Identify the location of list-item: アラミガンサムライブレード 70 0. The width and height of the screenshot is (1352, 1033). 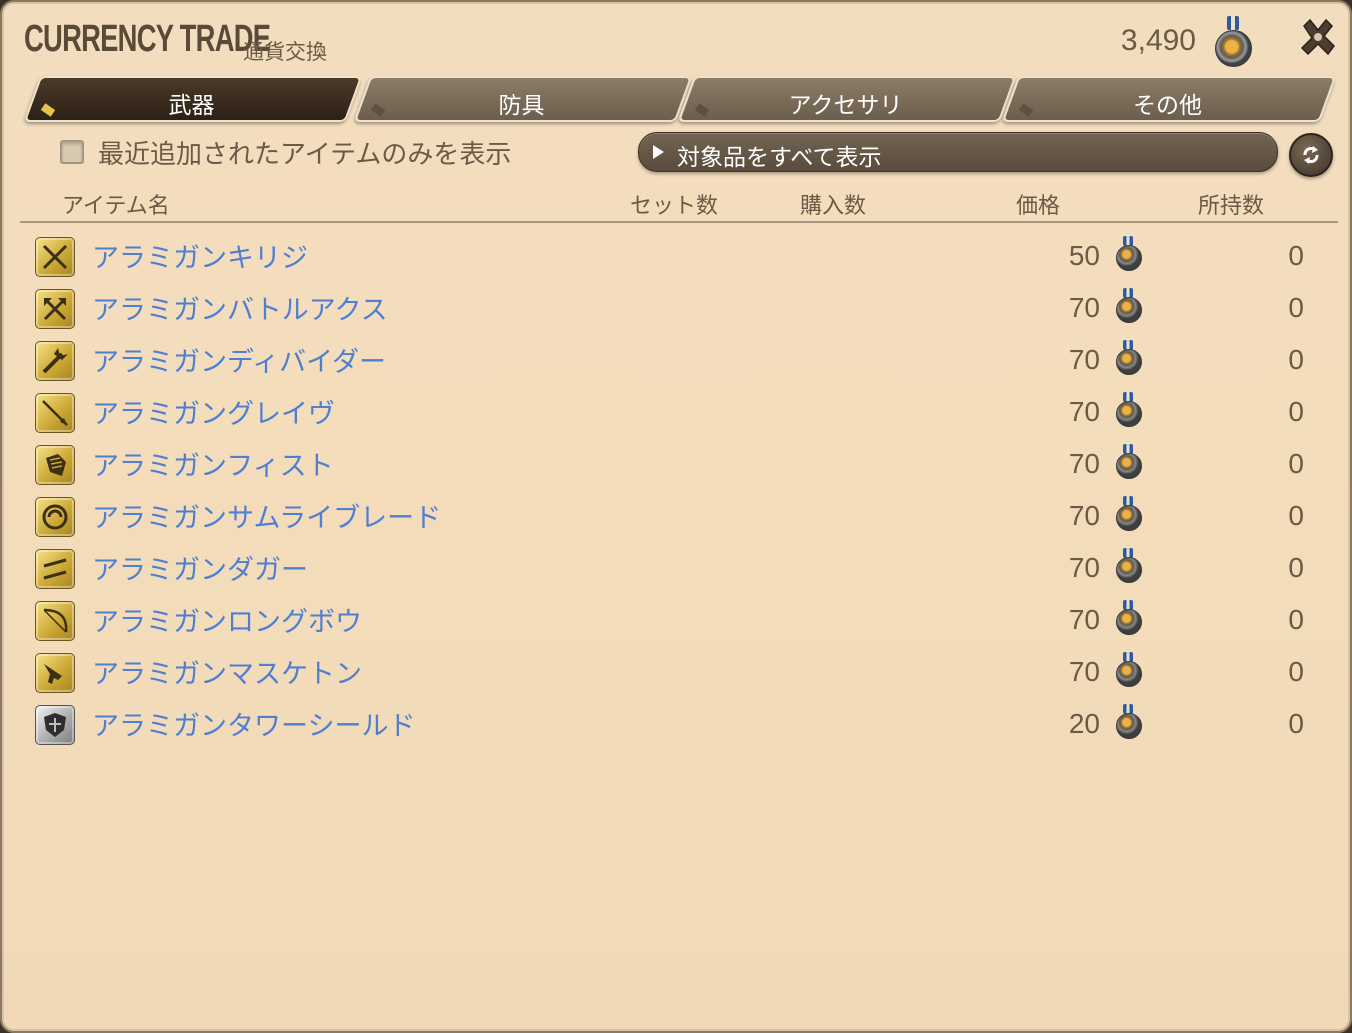
(676, 518).